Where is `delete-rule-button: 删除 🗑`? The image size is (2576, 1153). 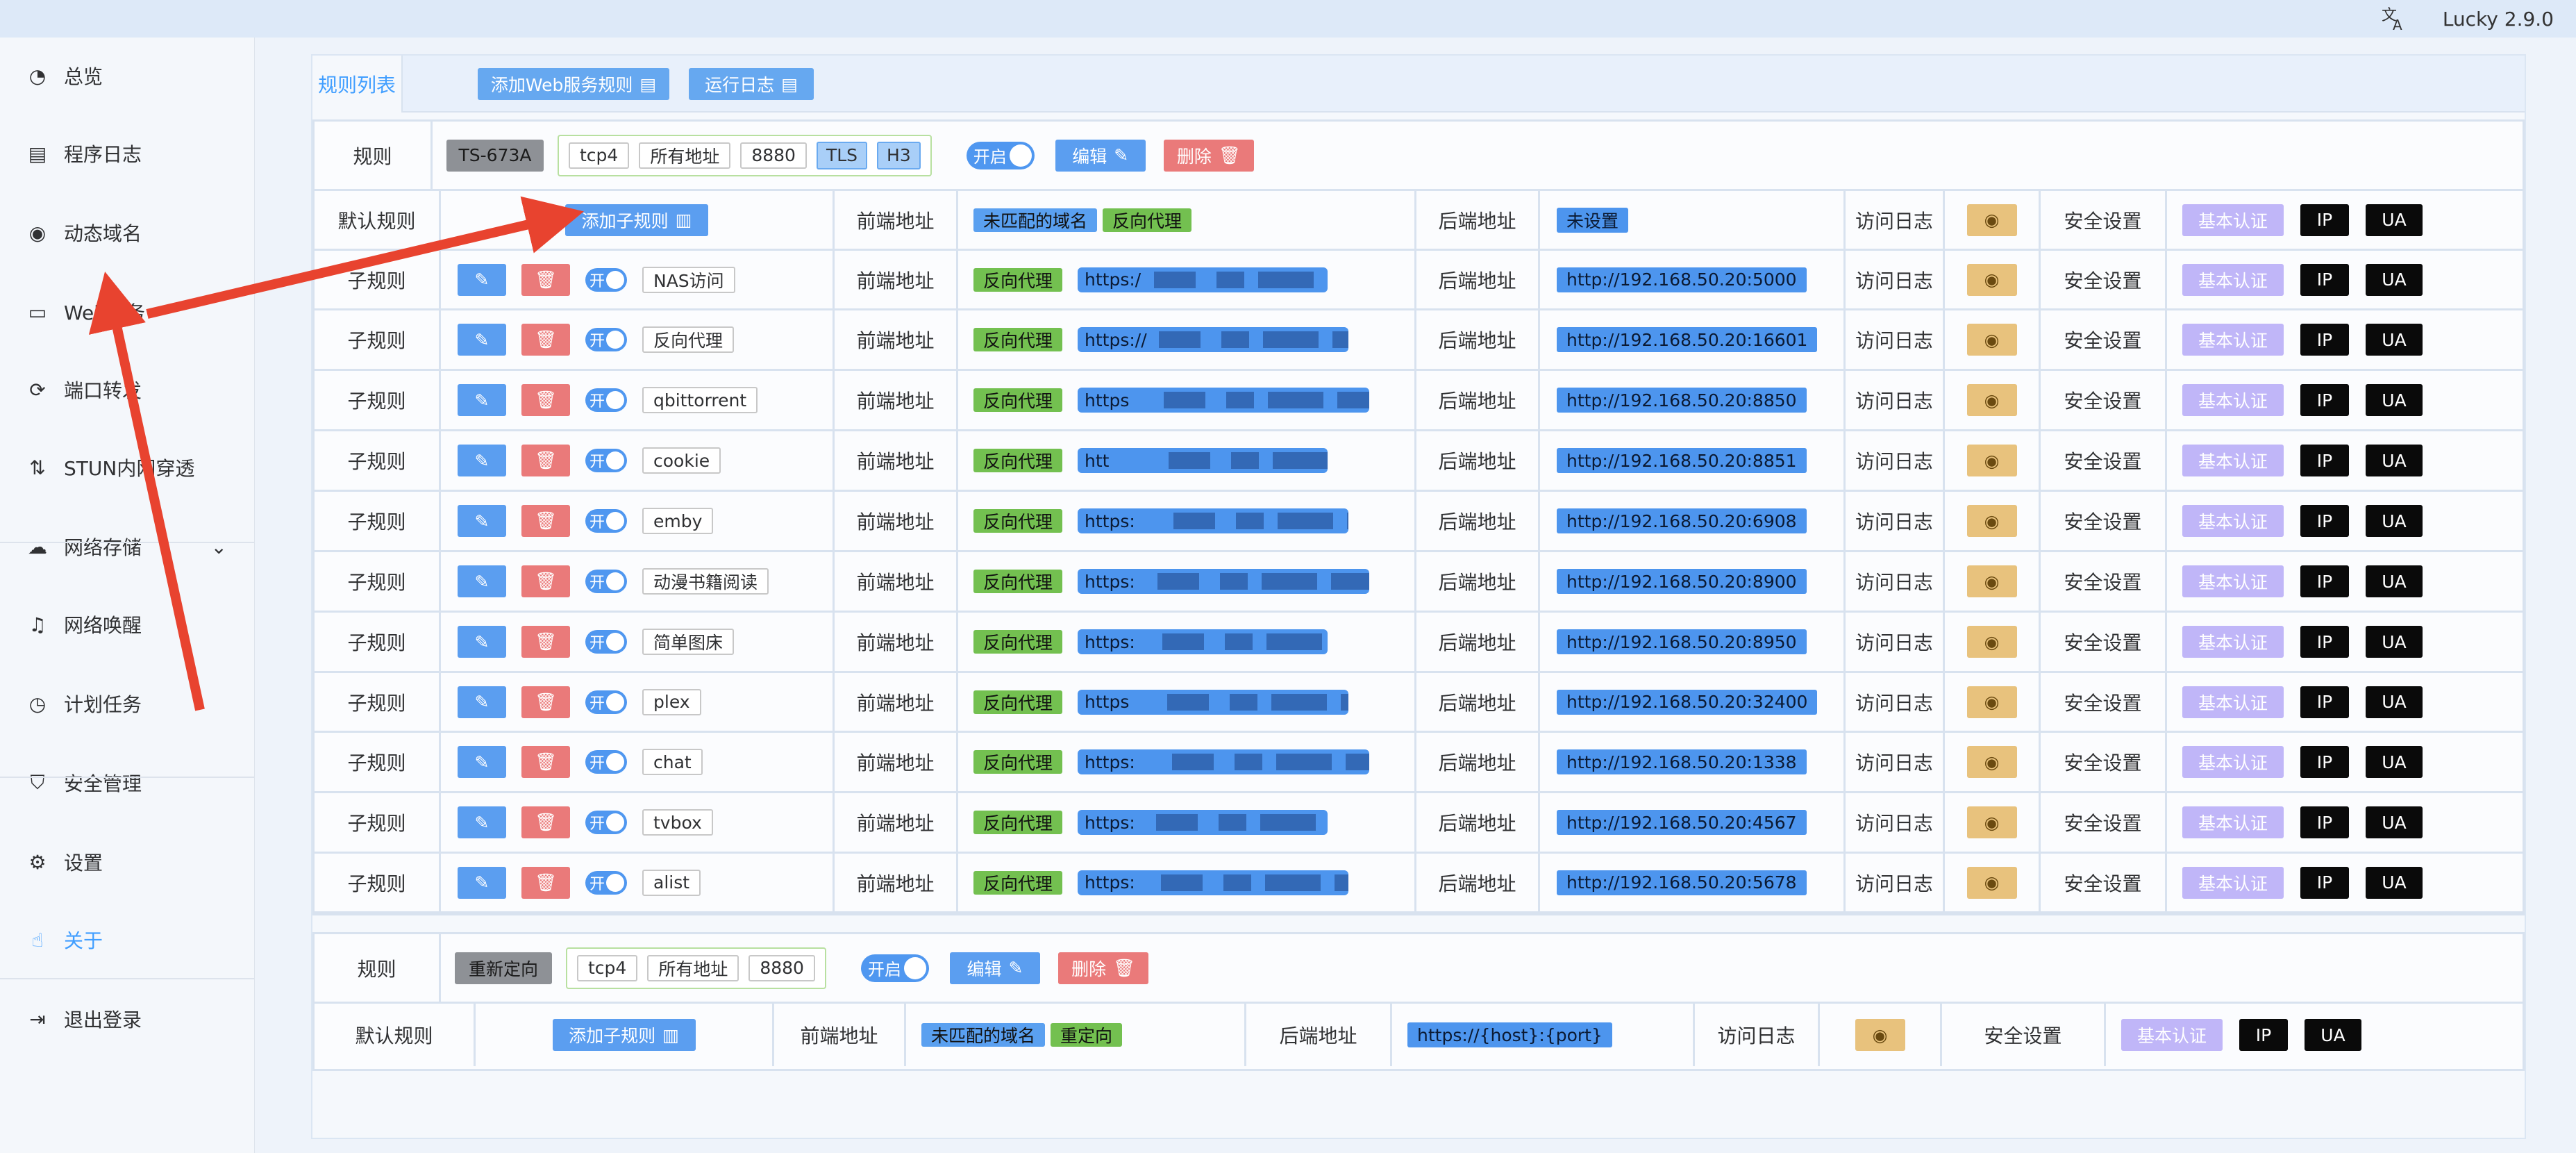 delete-rule-button: 删除 🗑 is located at coordinates (1208, 155).